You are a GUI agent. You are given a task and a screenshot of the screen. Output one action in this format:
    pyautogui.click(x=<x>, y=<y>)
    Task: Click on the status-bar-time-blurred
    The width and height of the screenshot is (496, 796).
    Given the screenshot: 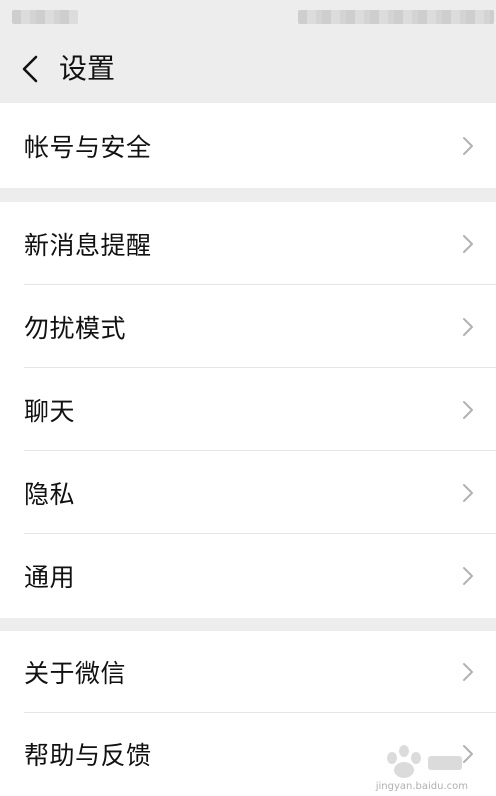 What is the action you would take?
    pyautogui.click(x=45, y=17)
    